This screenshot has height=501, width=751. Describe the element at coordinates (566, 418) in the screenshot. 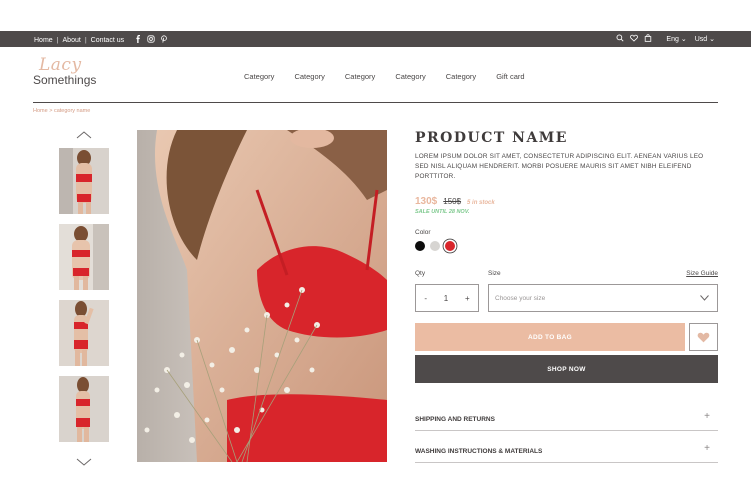

I see `accordion-shipping-returns: SHIPPING AND RETURNS +` at that location.